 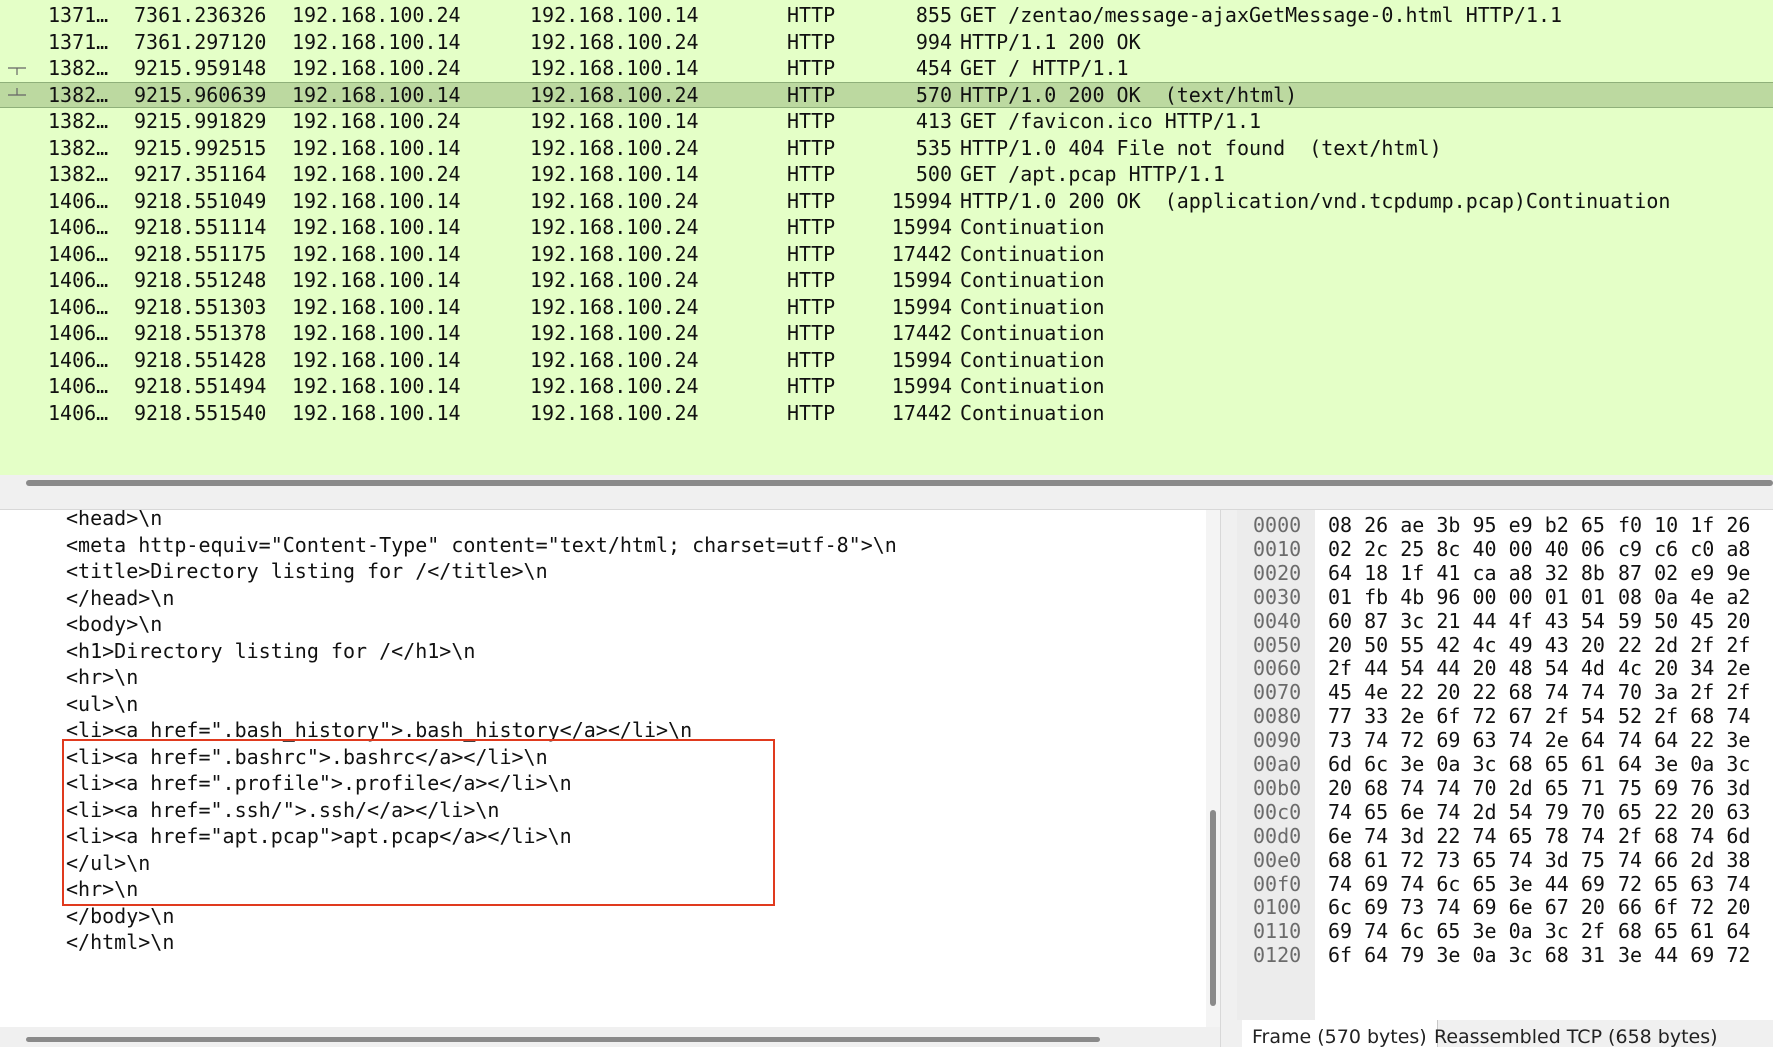 I want to click on packet-list-horizontal-scrollbar, so click(x=886, y=483).